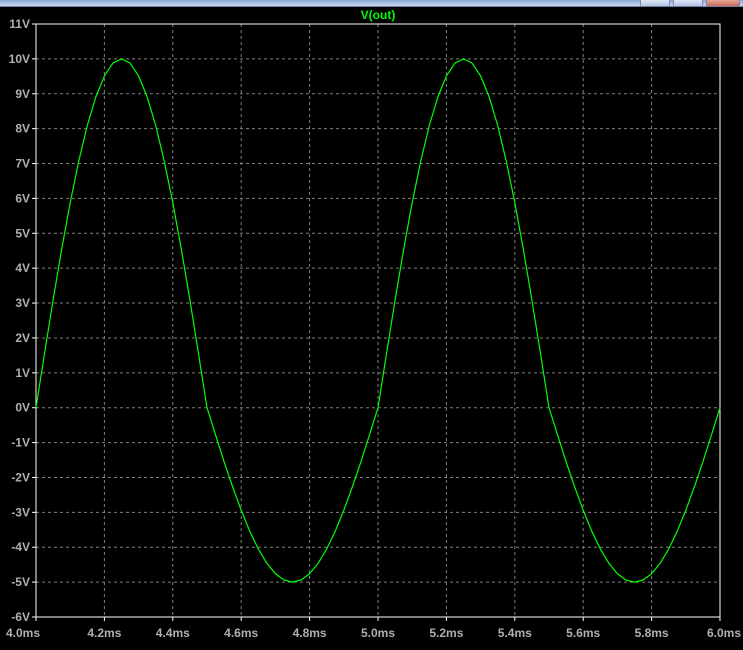  What do you see at coordinates (22, 129) in the screenshot?
I see `y-tick-label: 8V` at bounding box center [22, 129].